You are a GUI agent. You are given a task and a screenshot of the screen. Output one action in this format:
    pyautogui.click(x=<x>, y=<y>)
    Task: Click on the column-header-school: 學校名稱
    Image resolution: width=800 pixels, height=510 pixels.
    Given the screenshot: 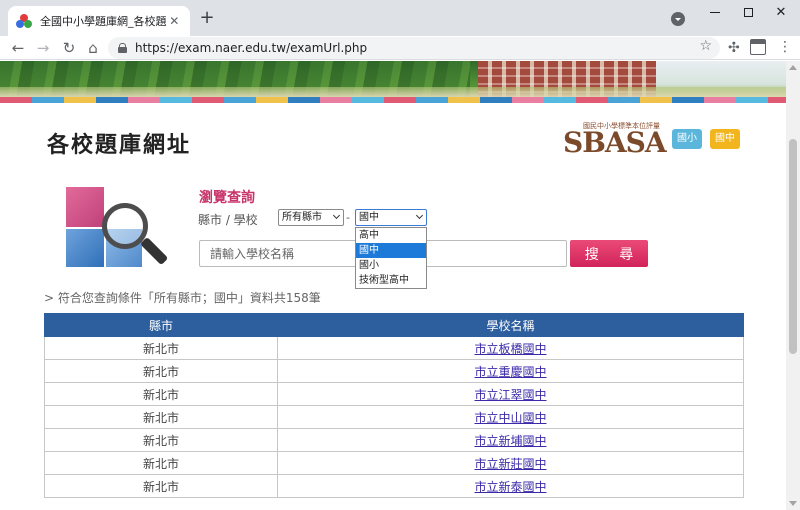 What is the action you would take?
    pyautogui.click(x=510, y=325)
    